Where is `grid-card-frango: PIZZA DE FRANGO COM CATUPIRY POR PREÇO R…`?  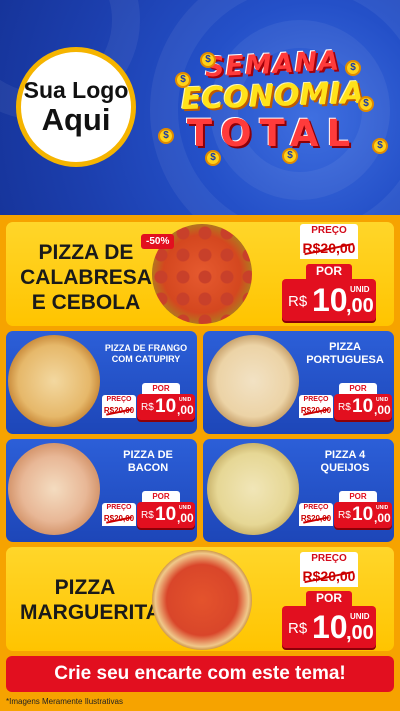
grid-card-frango: PIZZA DE FRANGO COM CATUPIRY POR PREÇO R… is located at coordinates (101, 382).